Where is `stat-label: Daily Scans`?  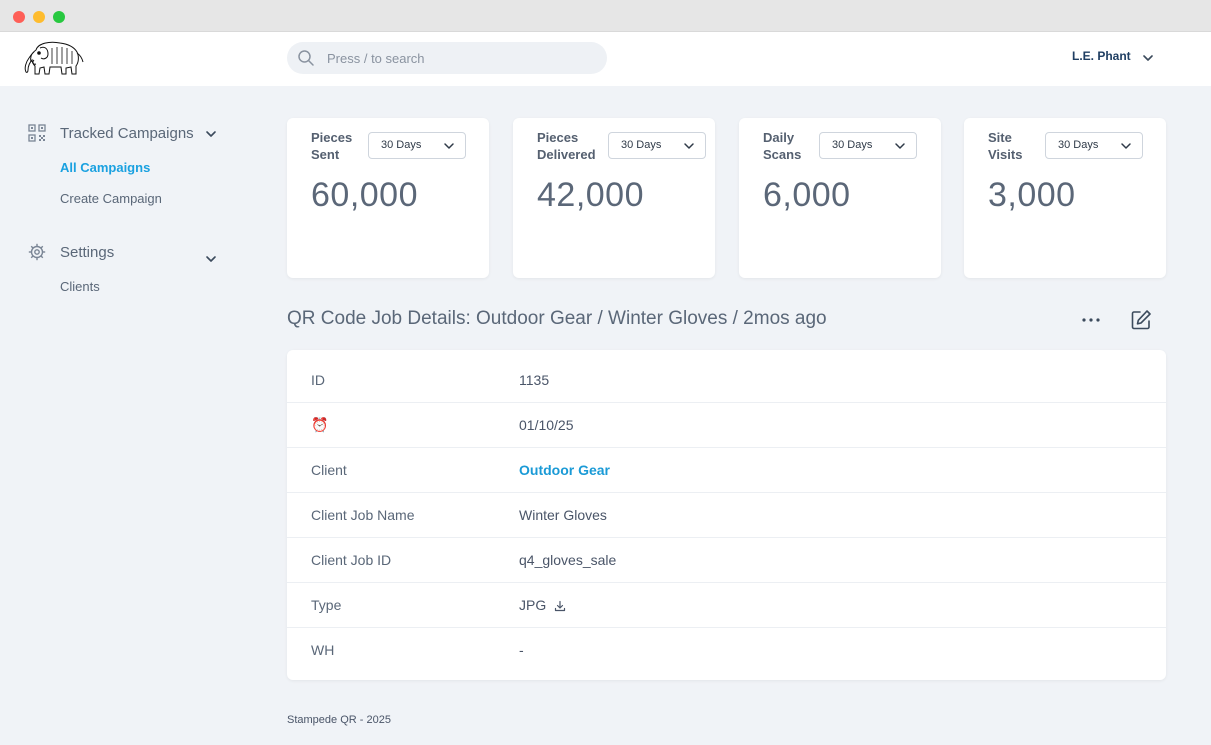
stat-label: Daily Scans is located at coordinates (782, 146).